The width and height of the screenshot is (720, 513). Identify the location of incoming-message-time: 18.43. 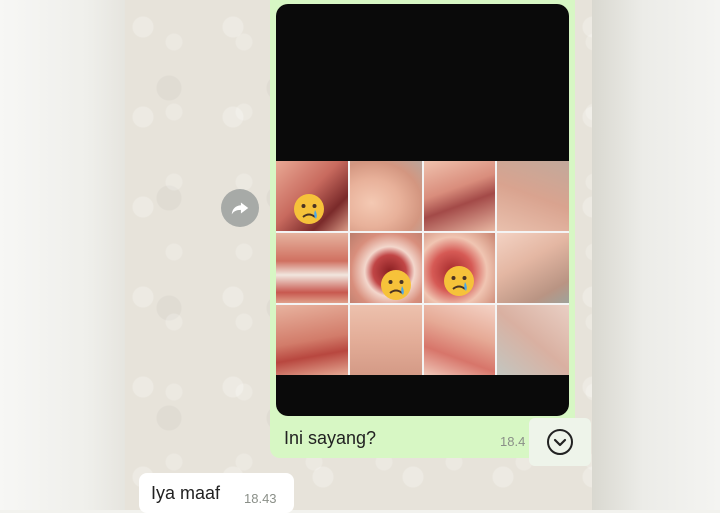
(260, 498).